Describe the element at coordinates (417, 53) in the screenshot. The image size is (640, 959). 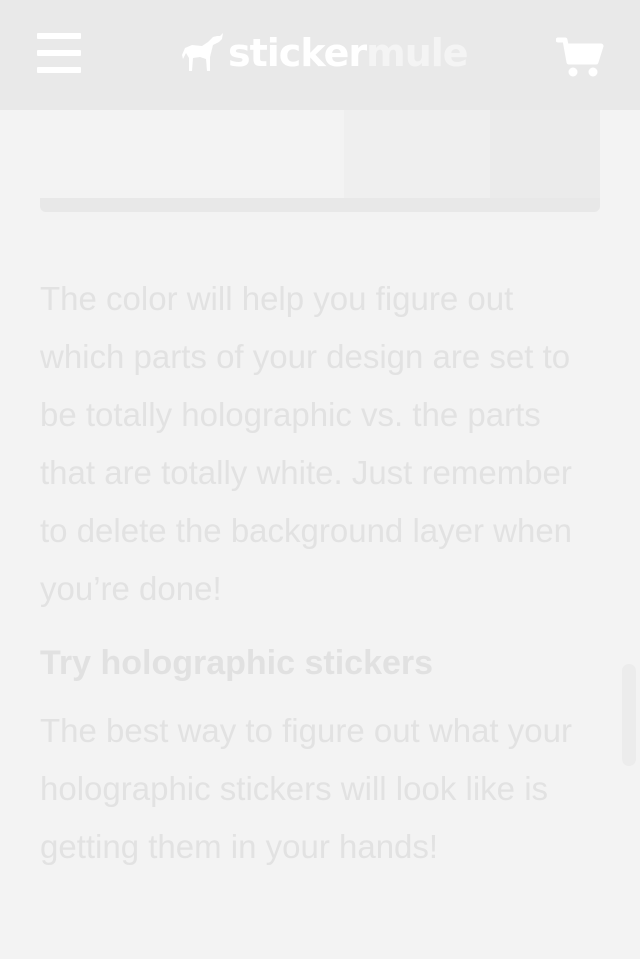
I see `logo-word-mule: mule` at that location.